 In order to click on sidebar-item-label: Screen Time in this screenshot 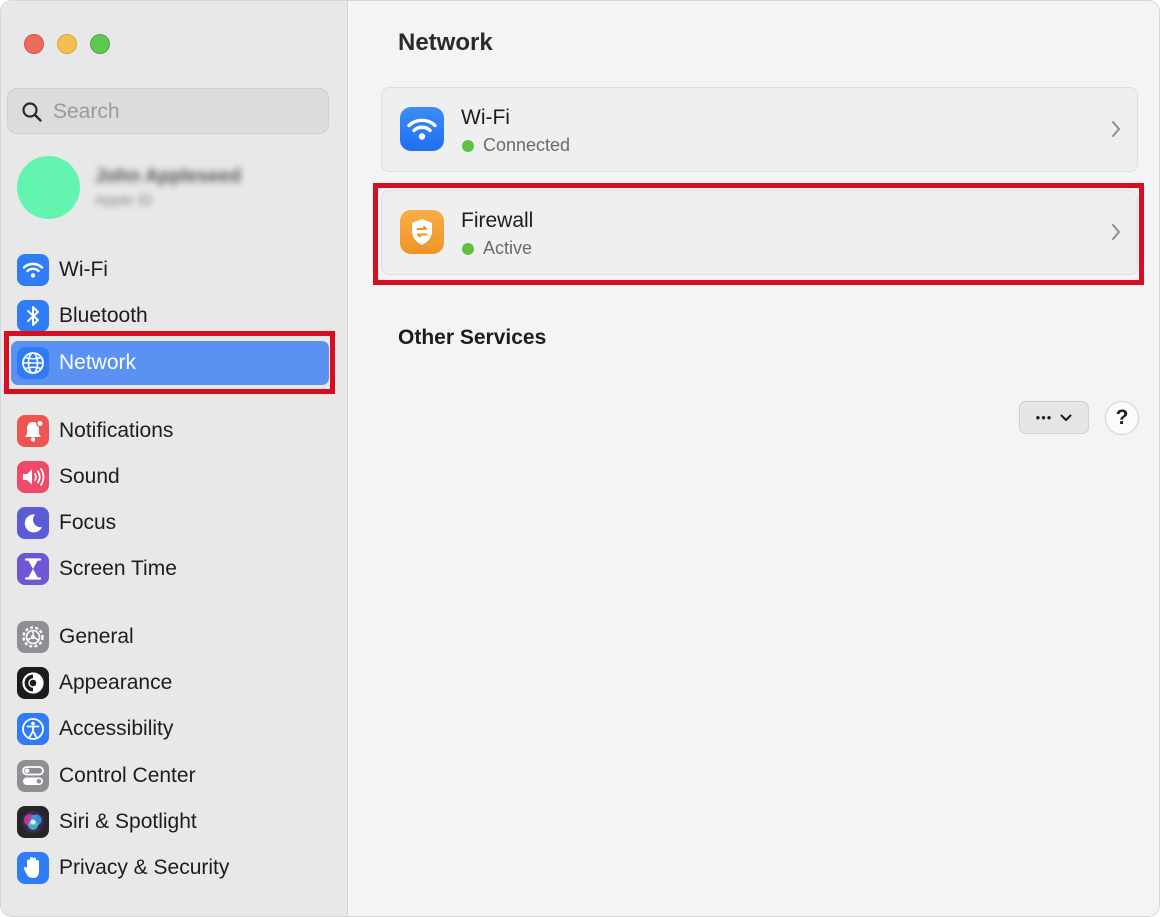, I will do `click(118, 568)`.